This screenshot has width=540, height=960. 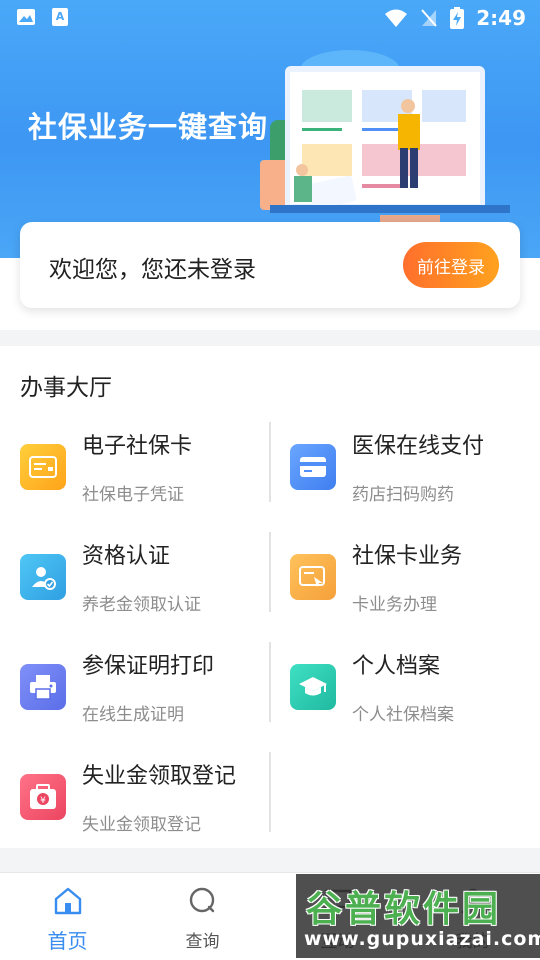 I want to click on wallet-yen-icon: ¥, so click(x=43, y=797).